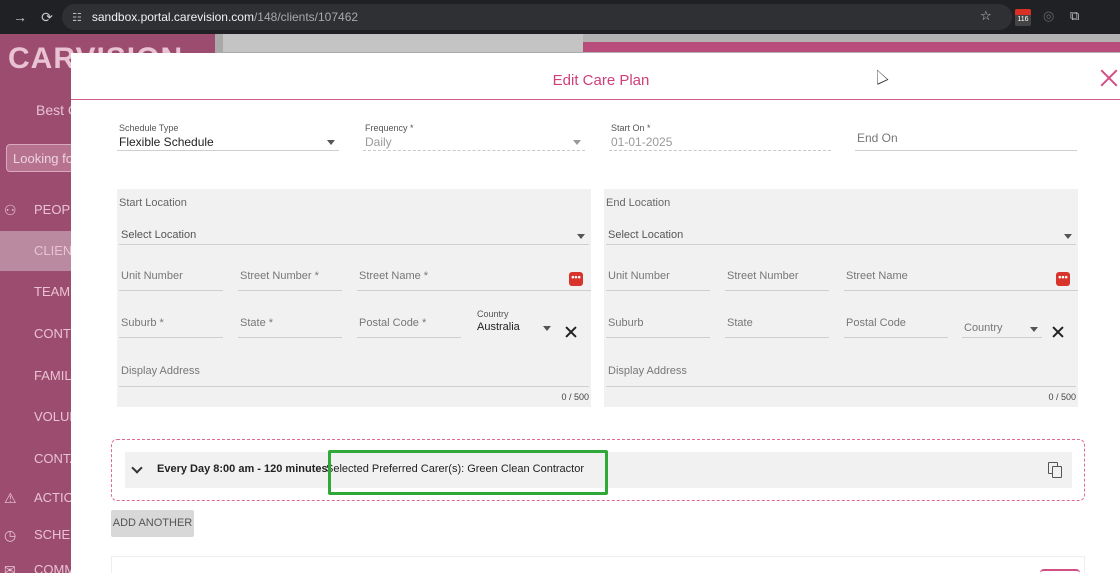  I want to click on highlight-box, so click(468, 472).